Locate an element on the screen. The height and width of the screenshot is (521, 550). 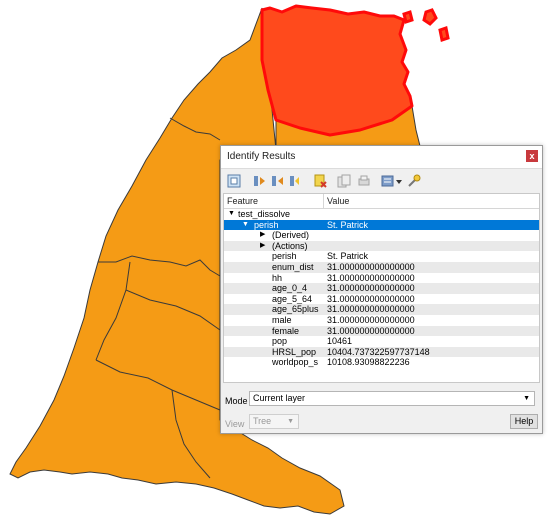
feature-field: perish is located at coordinates (266, 224).